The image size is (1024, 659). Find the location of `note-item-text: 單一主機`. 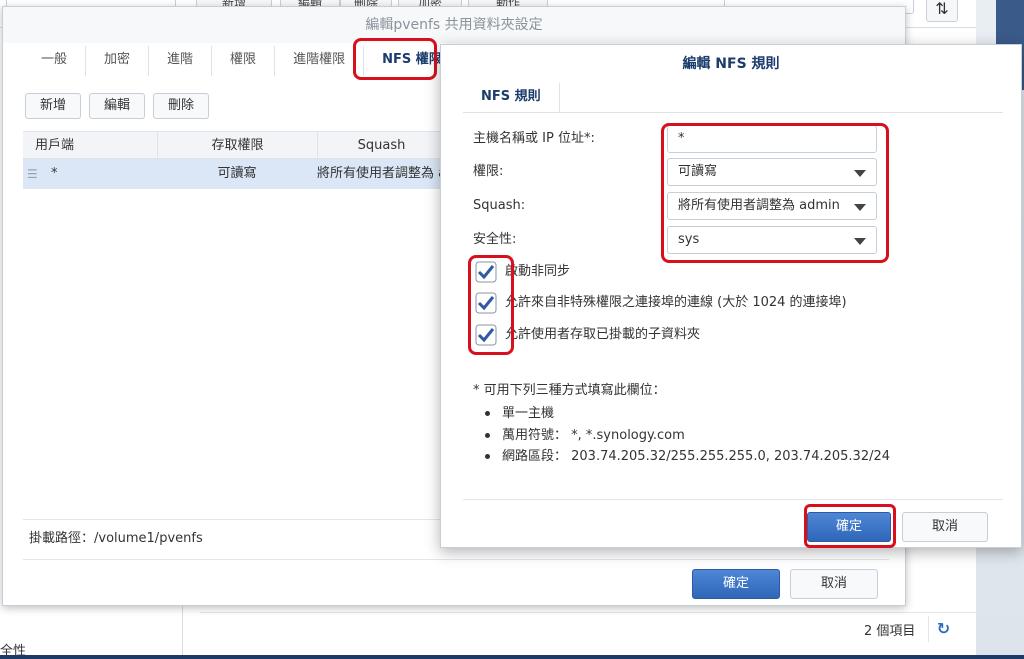

note-item-text: 單一主機 is located at coordinates (528, 413).